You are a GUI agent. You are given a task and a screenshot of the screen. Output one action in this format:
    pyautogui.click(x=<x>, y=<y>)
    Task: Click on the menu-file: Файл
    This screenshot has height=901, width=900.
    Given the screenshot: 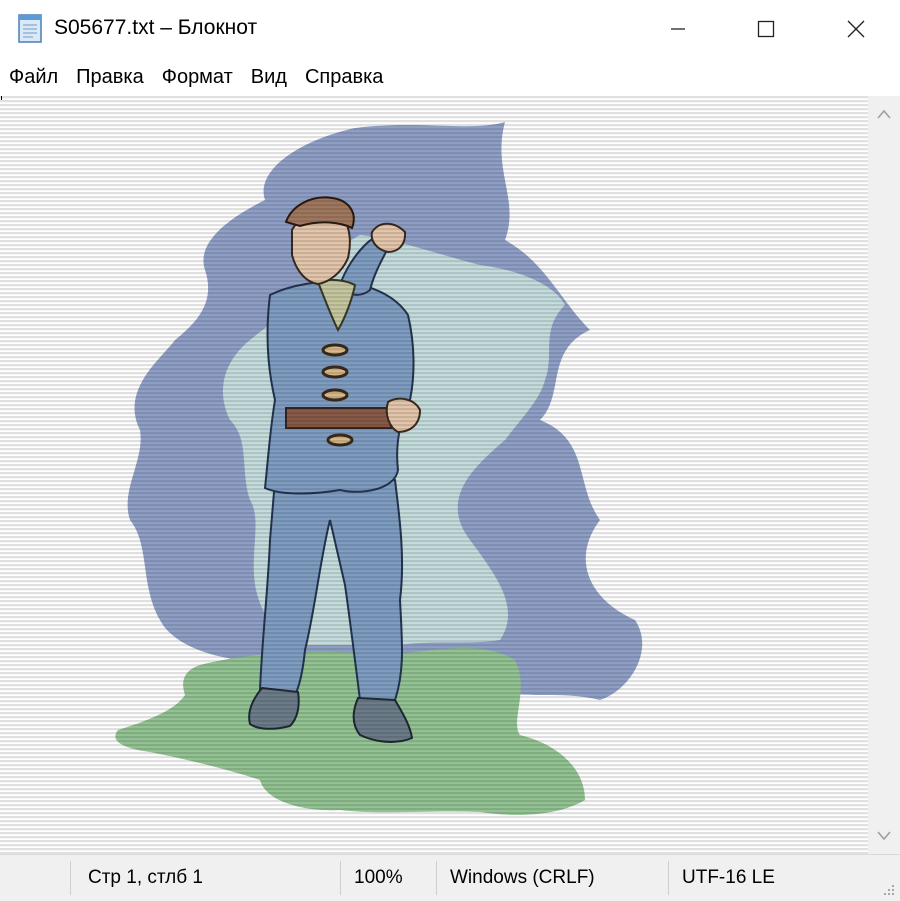 What is the action you would take?
    pyautogui.click(x=33, y=77)
    